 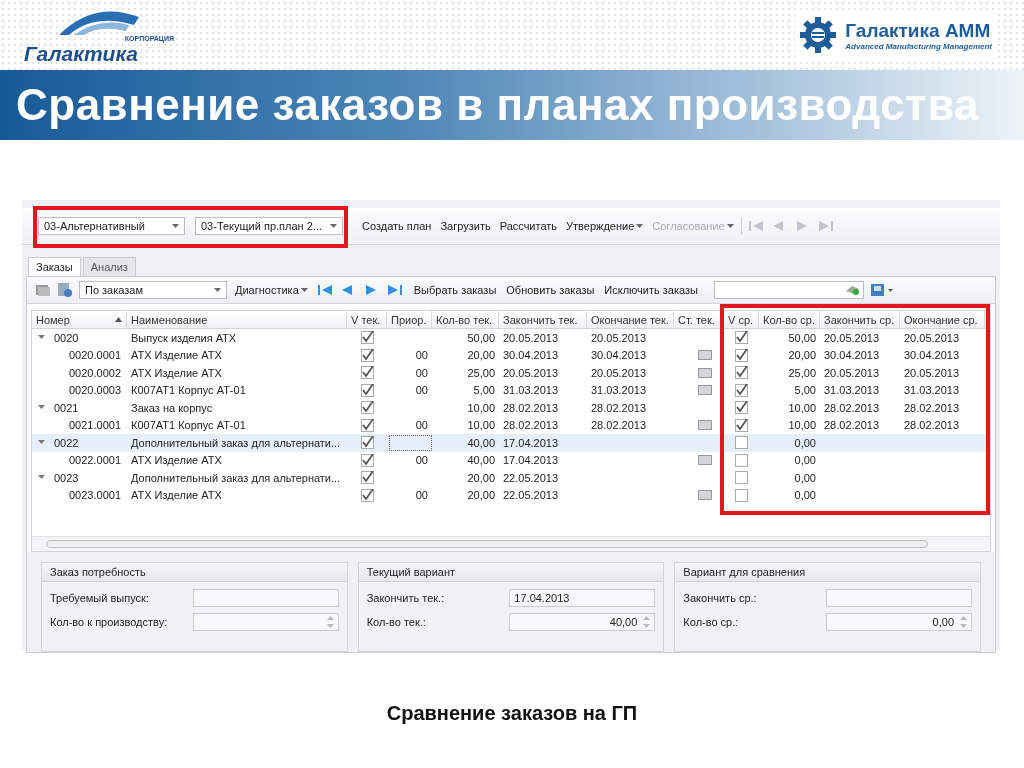 What do you see at coordinates (789, 290) in the screenshot?
I see `search-field` at bounding box center [789, 290].